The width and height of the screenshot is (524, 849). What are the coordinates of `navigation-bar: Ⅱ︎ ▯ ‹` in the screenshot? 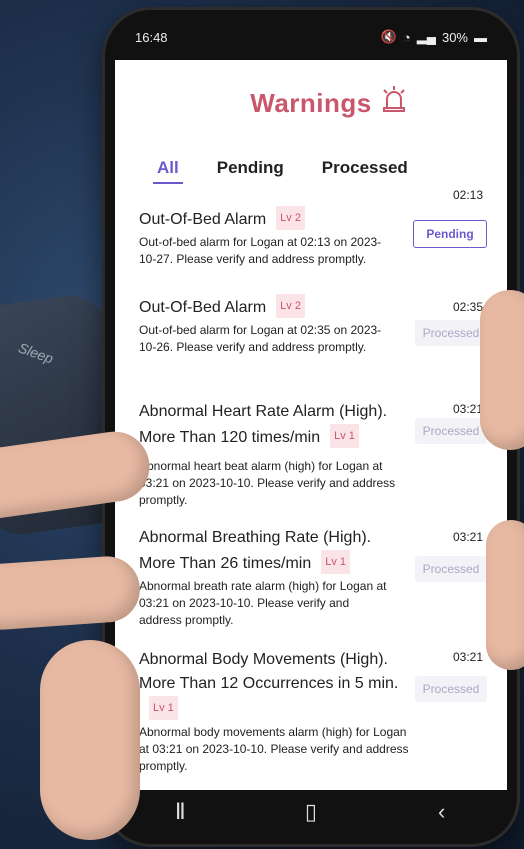 It's located at (311, 812).